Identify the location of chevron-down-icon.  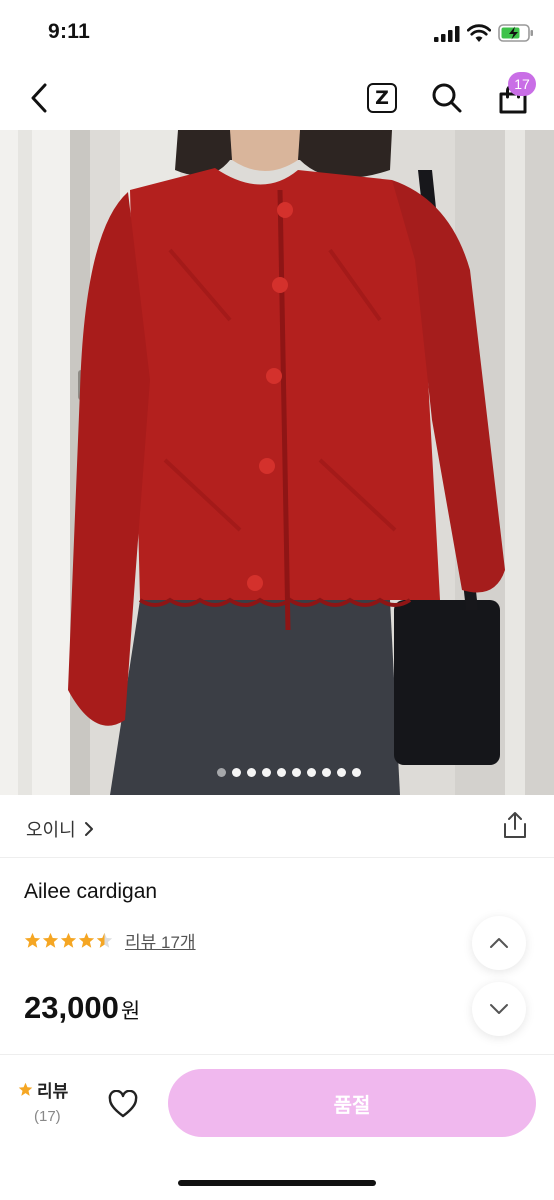
(499, 1009).